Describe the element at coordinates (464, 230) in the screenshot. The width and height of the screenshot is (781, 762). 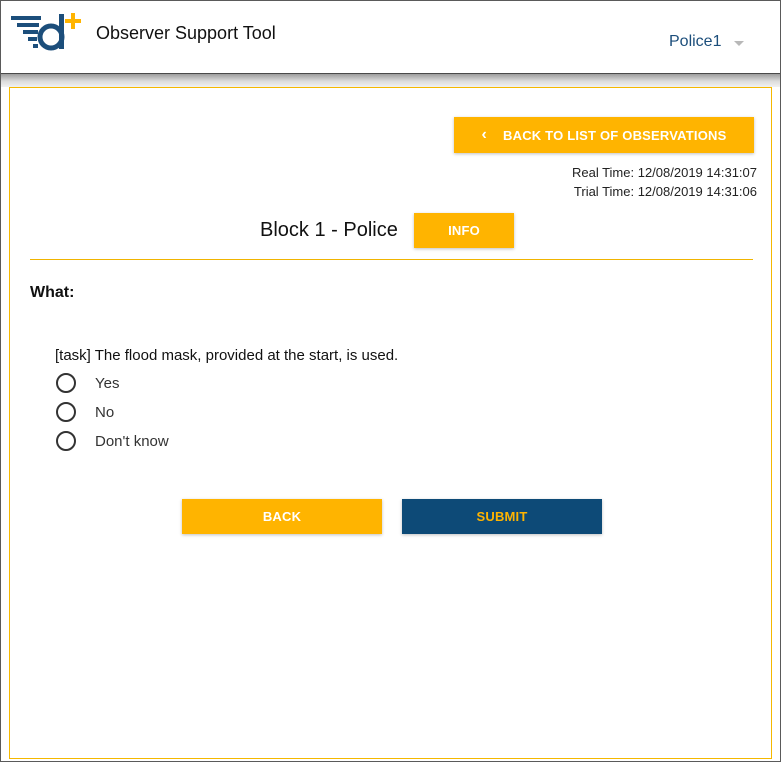
I see `info-button: INFO` at that location.